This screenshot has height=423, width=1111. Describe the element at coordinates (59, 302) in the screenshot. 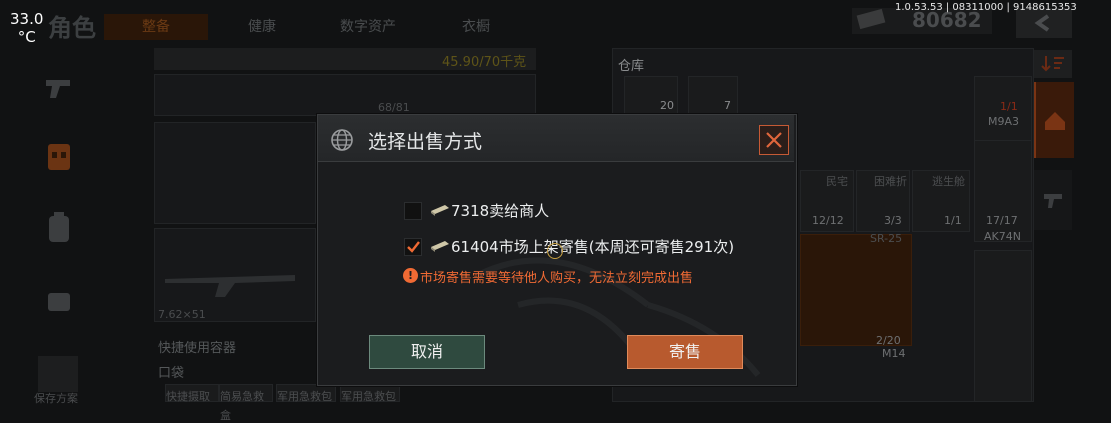

I see `device-nav-icon` at that location.